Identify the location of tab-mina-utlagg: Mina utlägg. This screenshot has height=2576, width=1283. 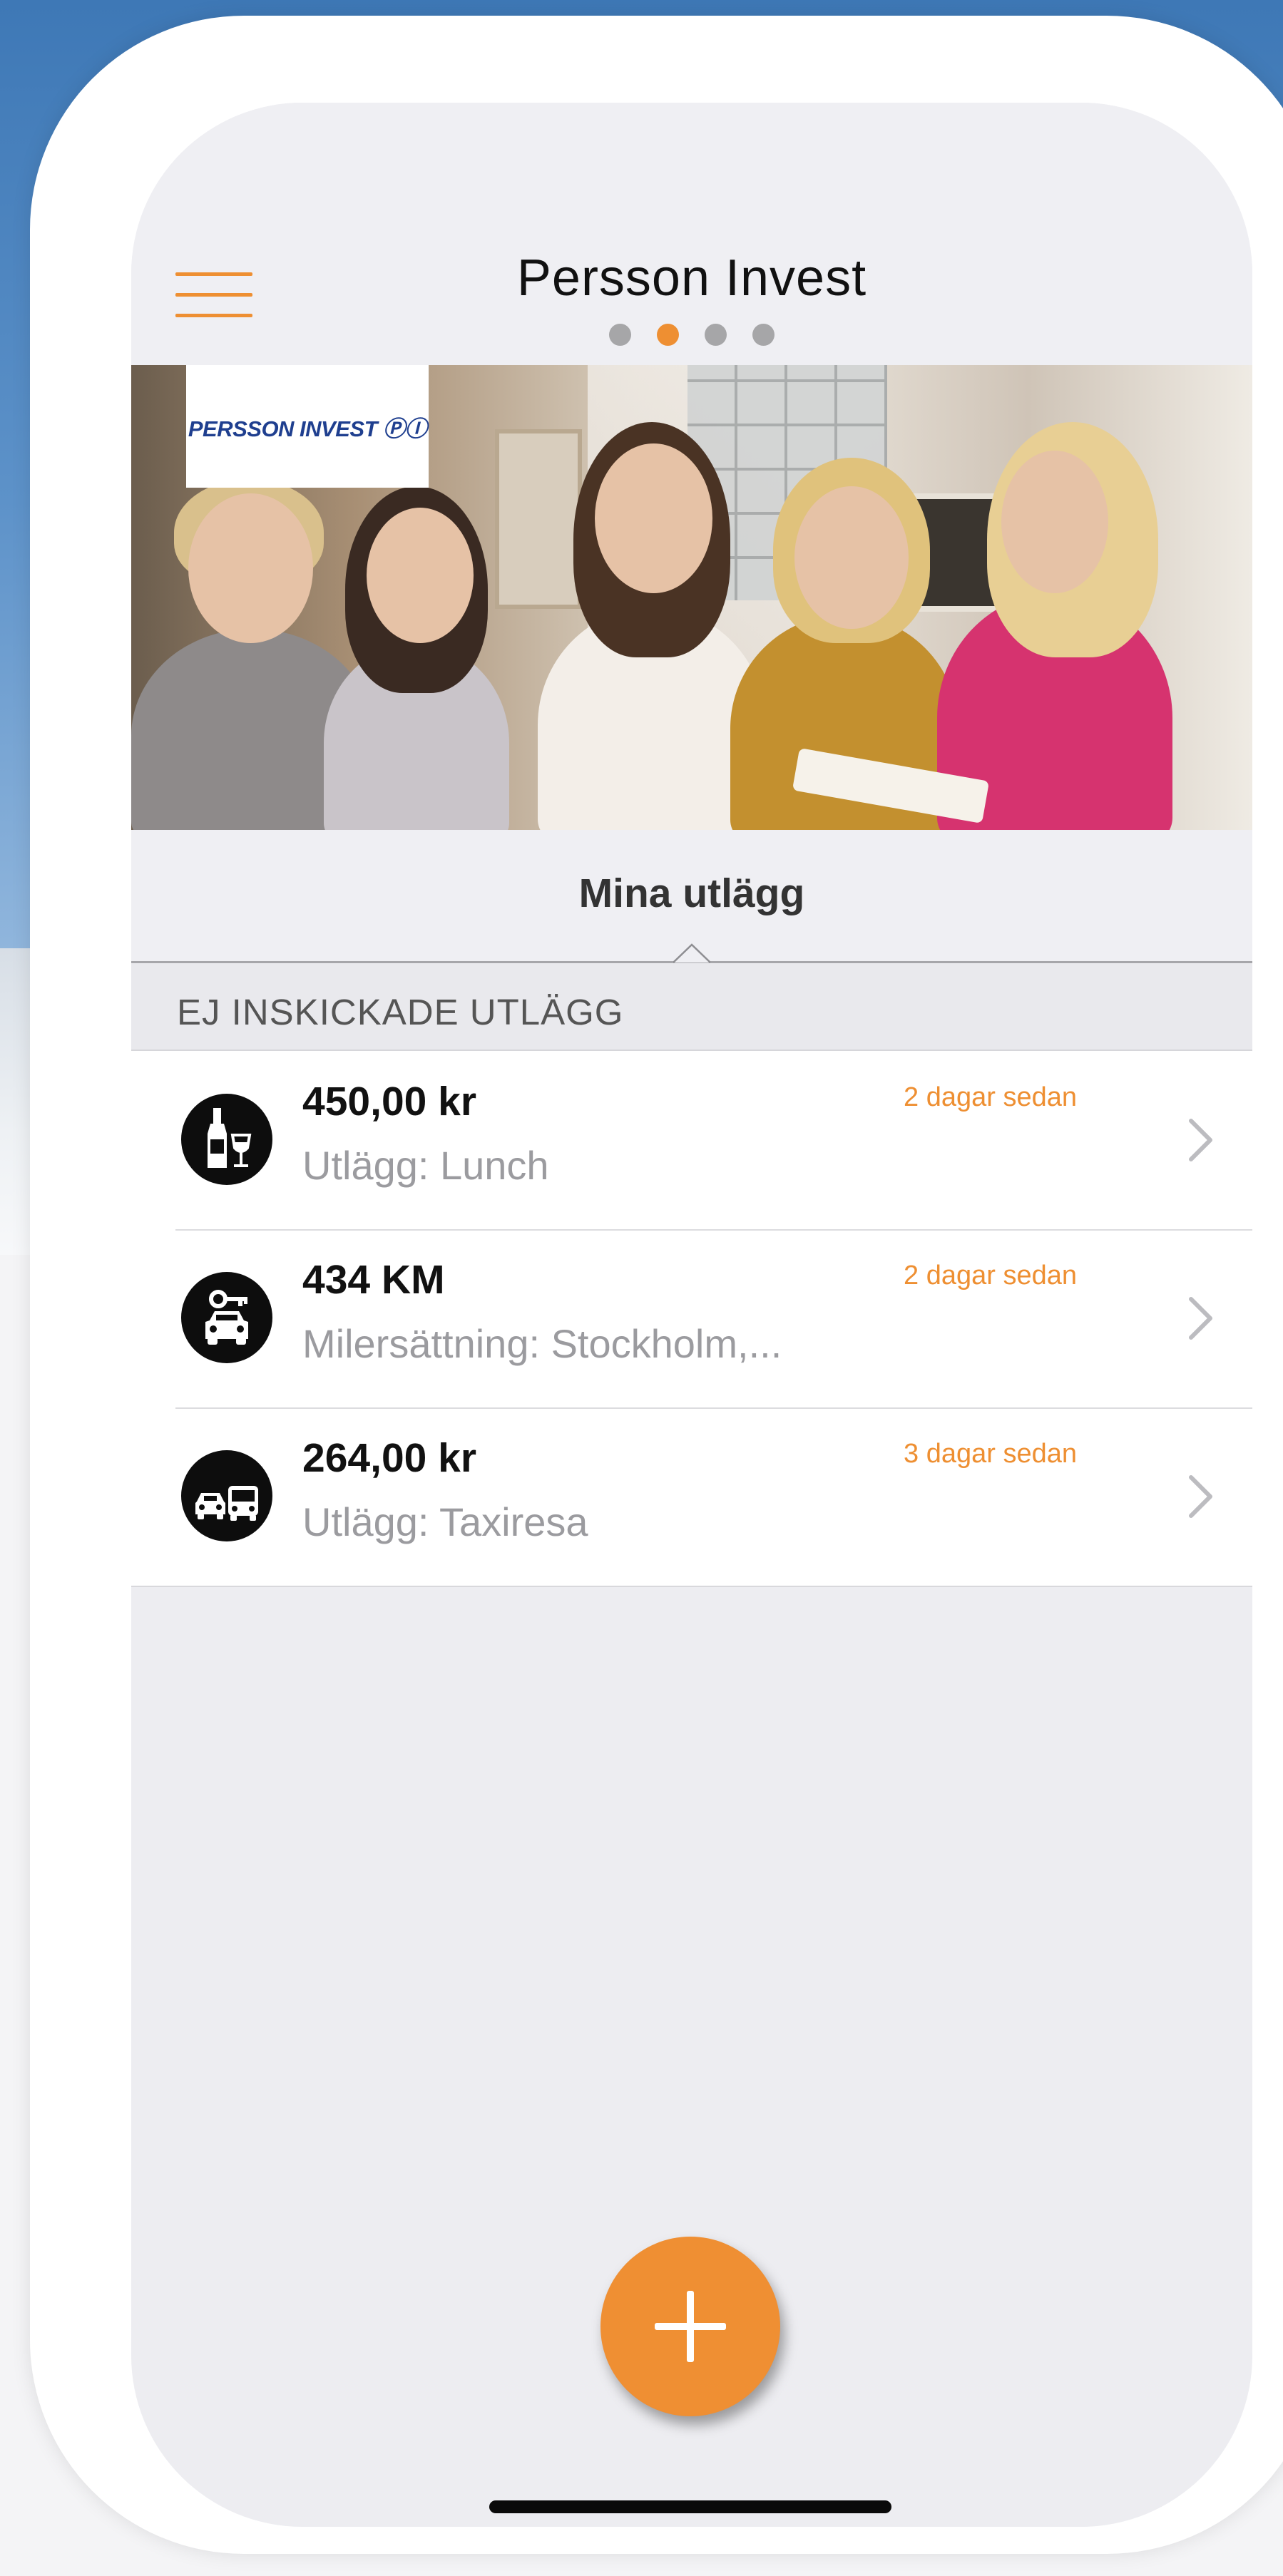
(692, 893).